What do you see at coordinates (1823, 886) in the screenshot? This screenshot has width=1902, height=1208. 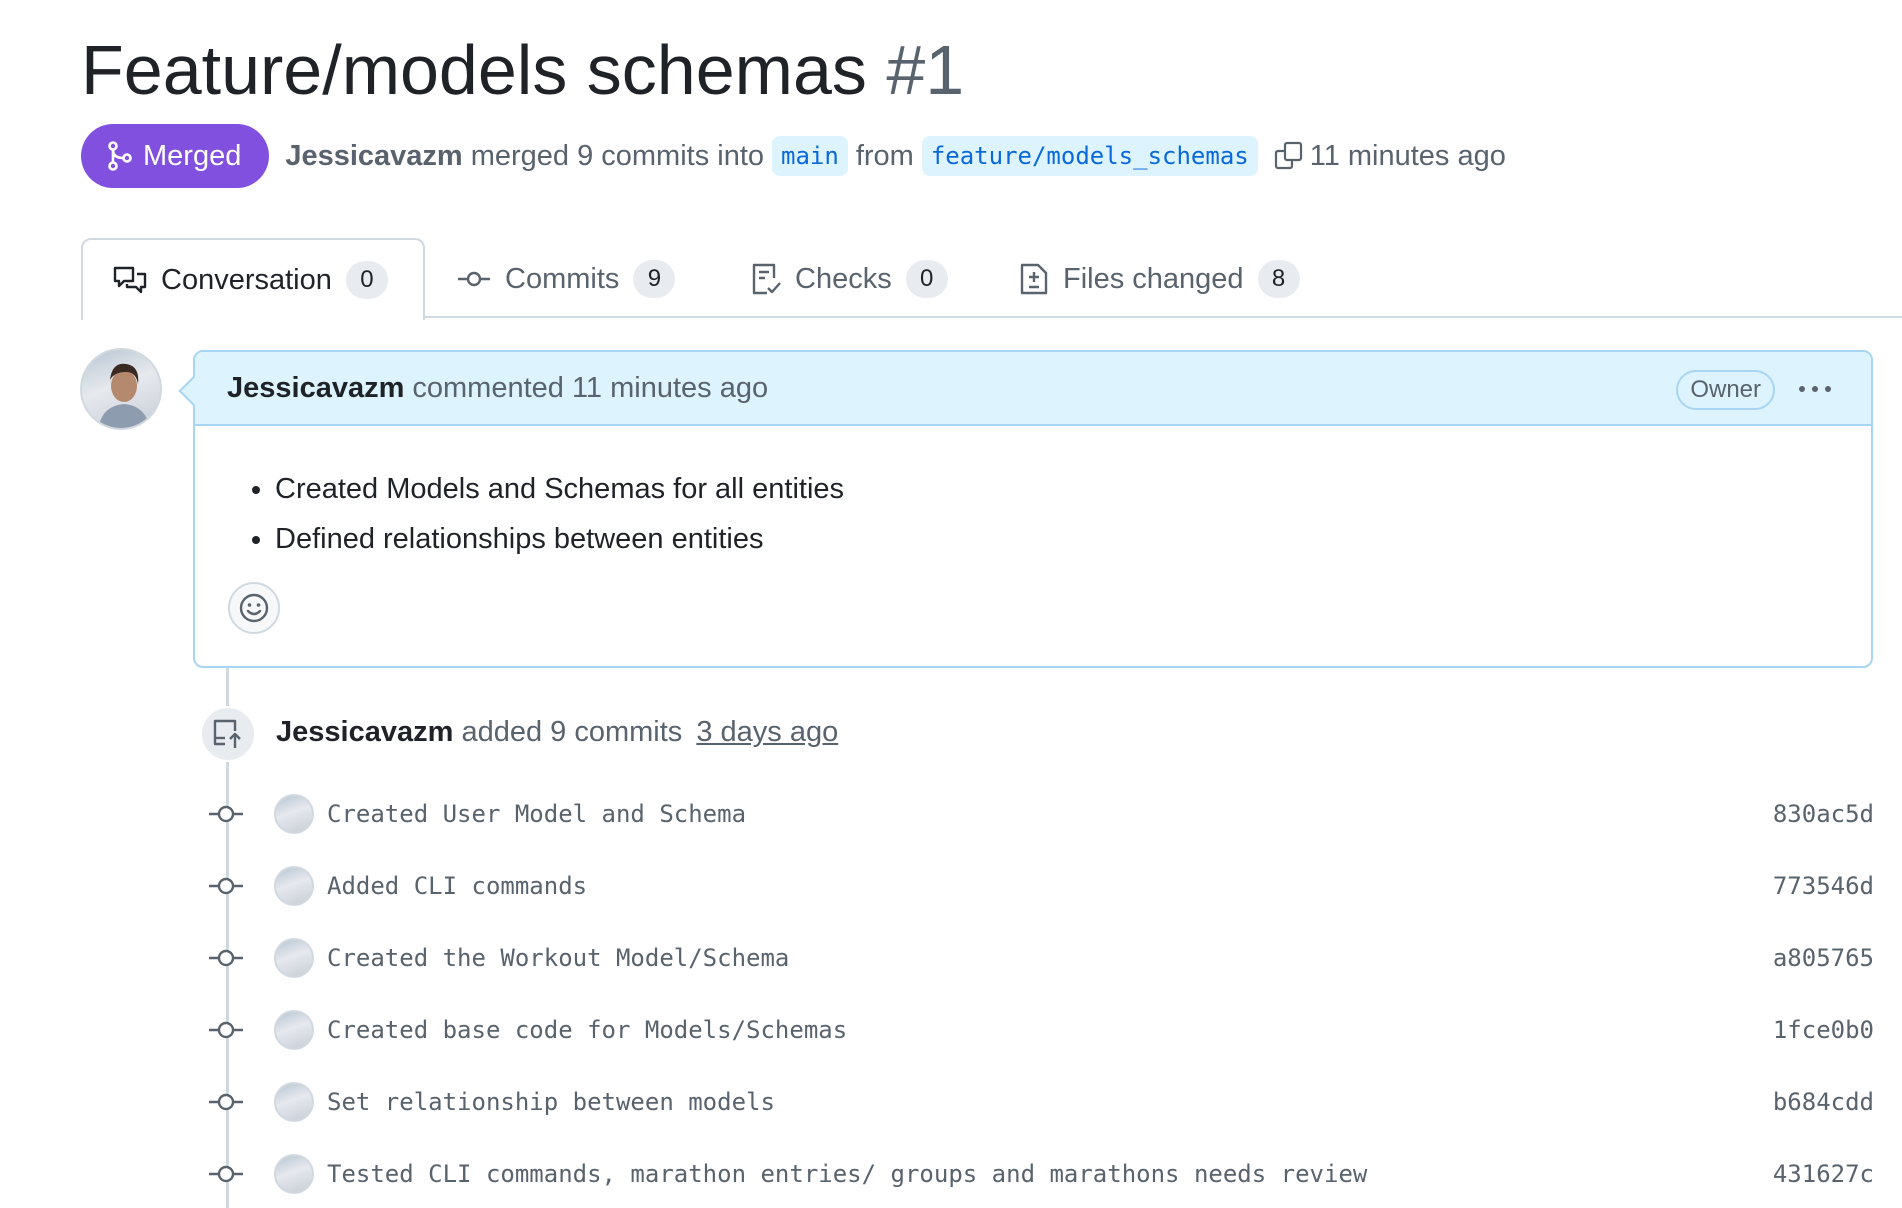 I see `commit-sha-link: 773546d` at bounding box center [1823, 886].